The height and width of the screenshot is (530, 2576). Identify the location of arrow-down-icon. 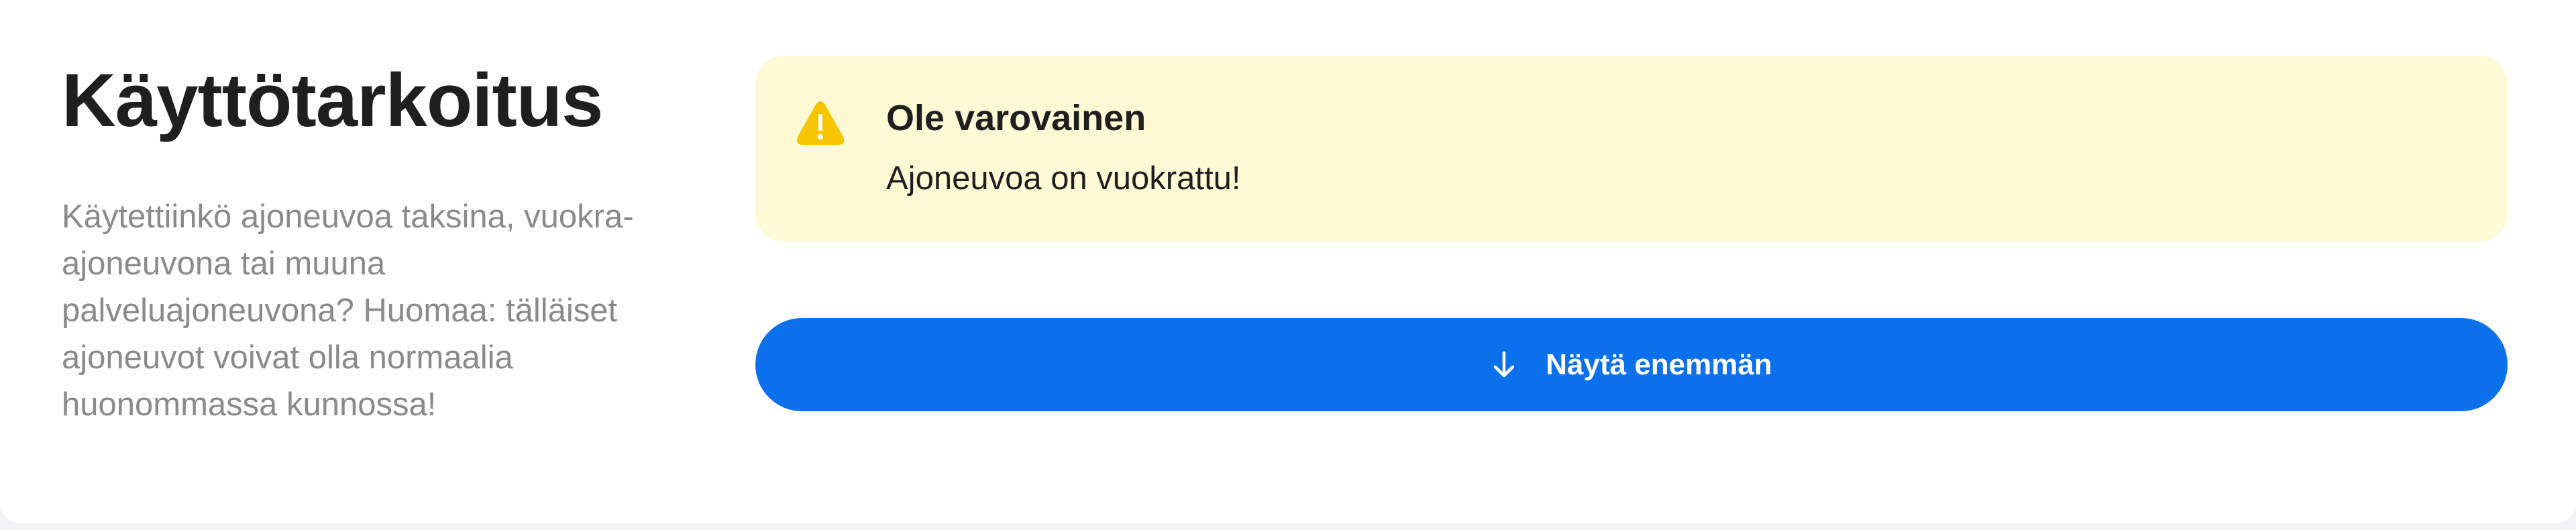
(1504, 364).